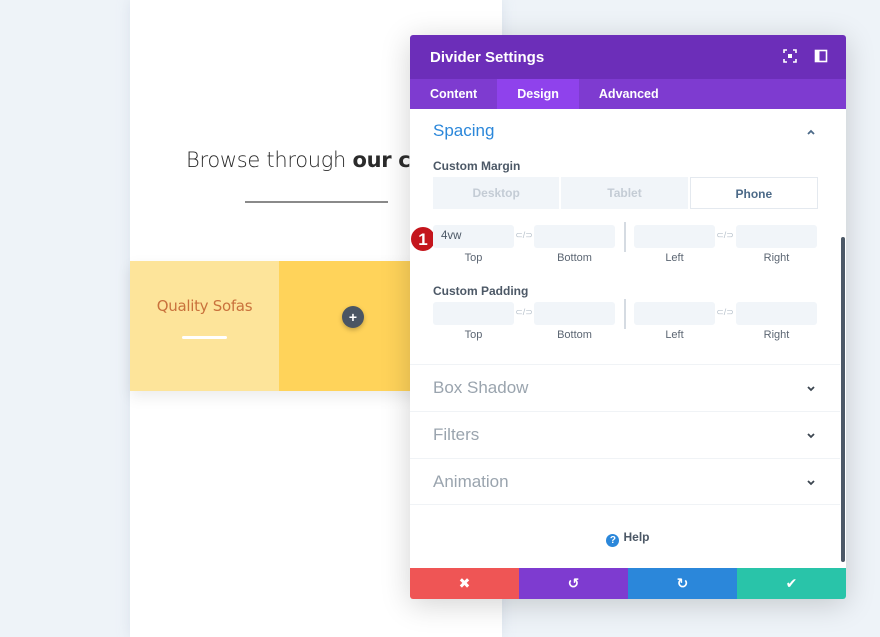  Describe the element at coordinates (487, 57) in the screenshot. I see `modal-title: Divider Settings` at that location.